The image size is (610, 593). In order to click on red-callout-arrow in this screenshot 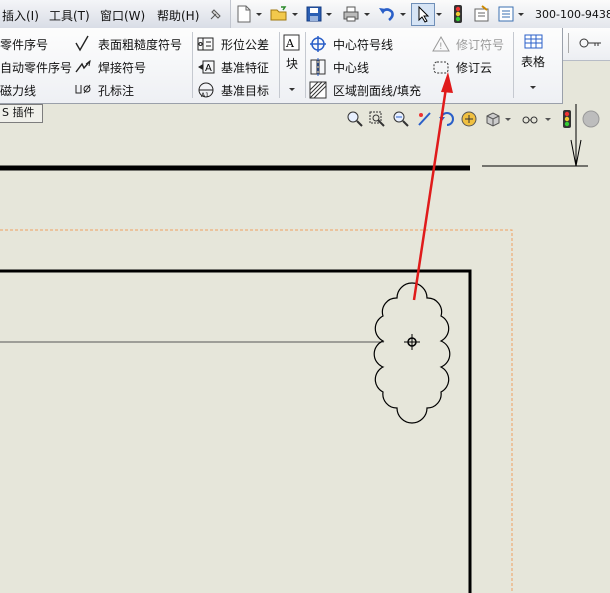, I will do `click(432, 186)`.